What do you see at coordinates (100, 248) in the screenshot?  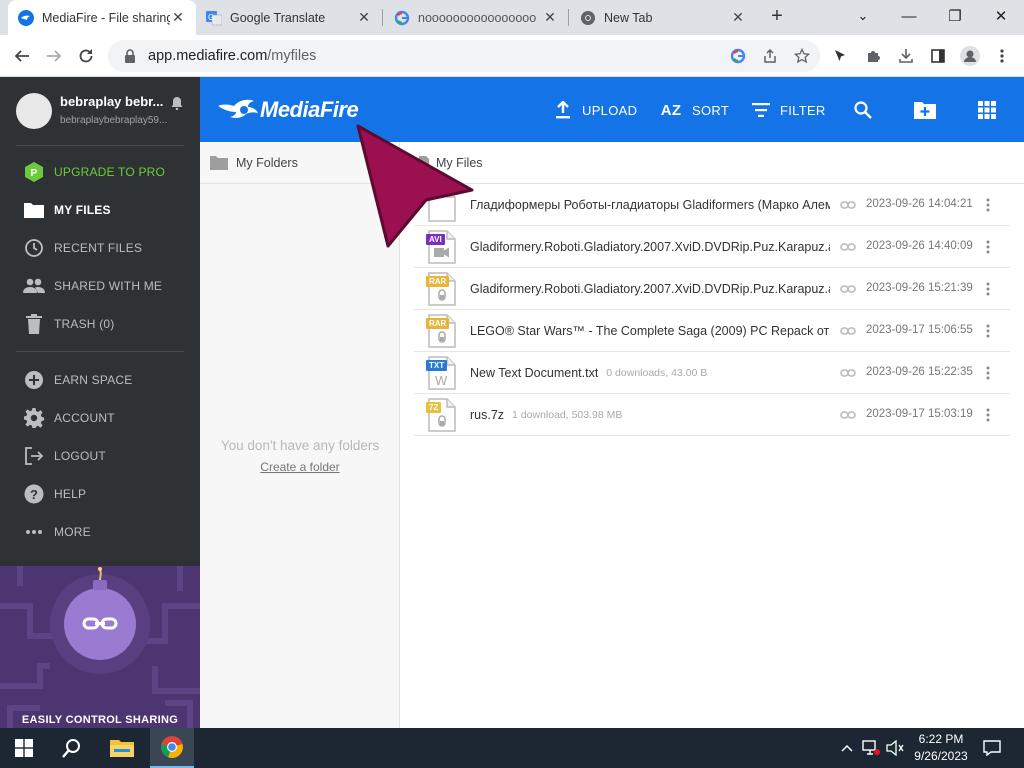 I see `sidebar-item-recent-files: RECENT FILES` at bounding box center [100, 248].